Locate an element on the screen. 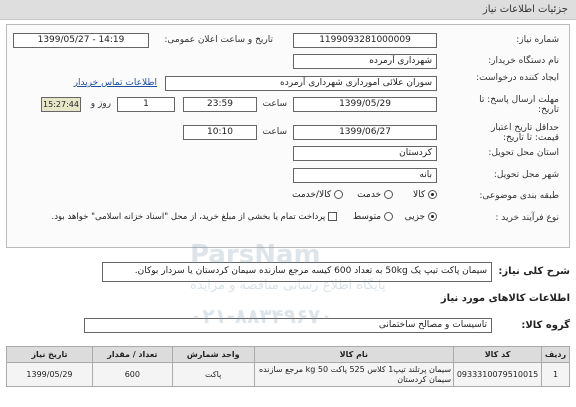 This screenshot has width=576, height=407. province-label: استان محل تحویل: is located at coordinates (523, 153).